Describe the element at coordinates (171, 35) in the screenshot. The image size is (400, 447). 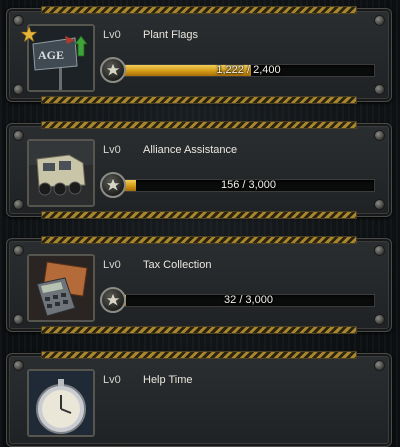
I see `achievement-title: Plant Flags` at that location.